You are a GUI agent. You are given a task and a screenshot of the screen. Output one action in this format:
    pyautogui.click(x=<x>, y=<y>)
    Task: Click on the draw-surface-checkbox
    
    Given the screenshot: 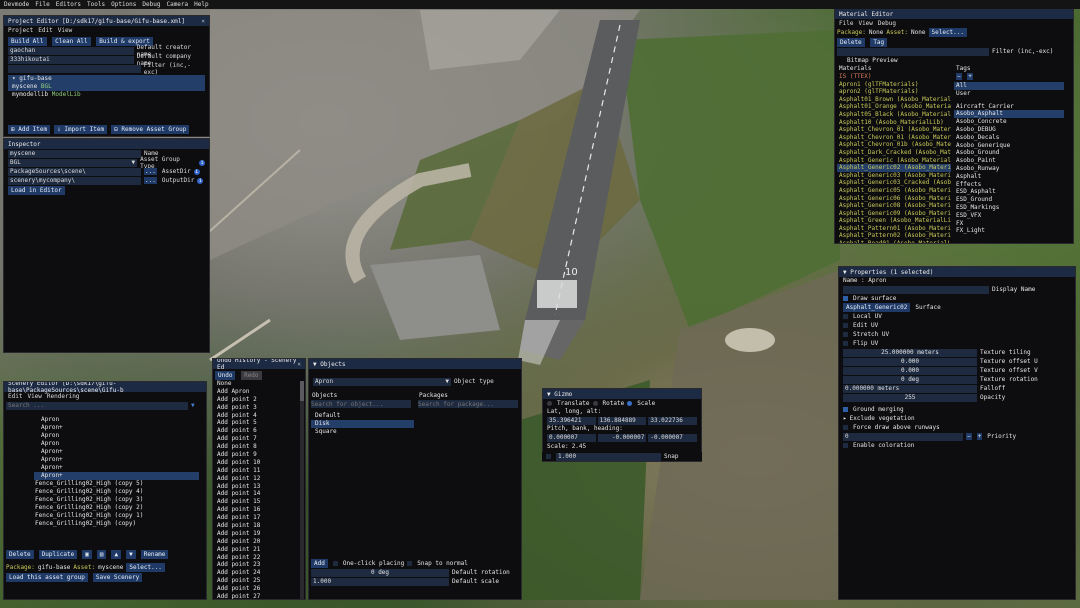 What is the action you would take?
    pyautogui.click(x=845, y=298)
    